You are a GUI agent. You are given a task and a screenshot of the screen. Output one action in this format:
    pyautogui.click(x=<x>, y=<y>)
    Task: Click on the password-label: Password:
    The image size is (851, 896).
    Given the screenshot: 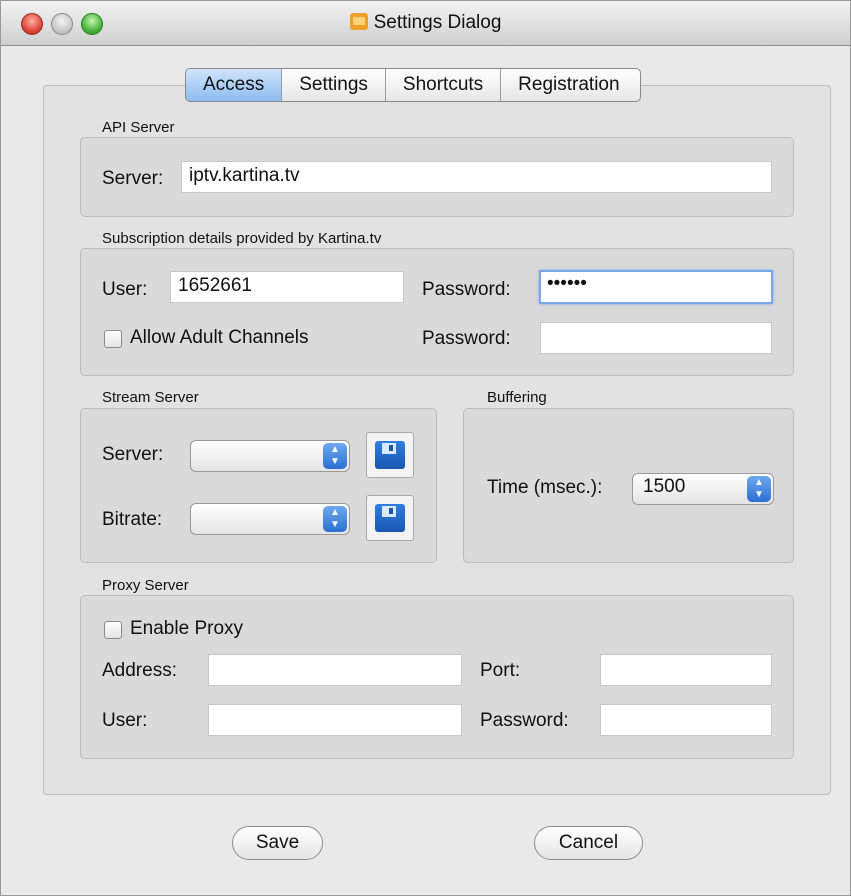 What is the action you would take?
    pyautogui.click(x=466, y=289)
    